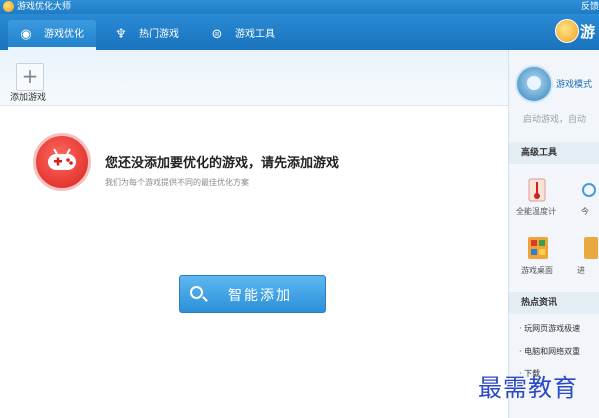 This screenshot has width=599, height=418. I want to click on tab-label: 游戏优化, so click(64, 34).